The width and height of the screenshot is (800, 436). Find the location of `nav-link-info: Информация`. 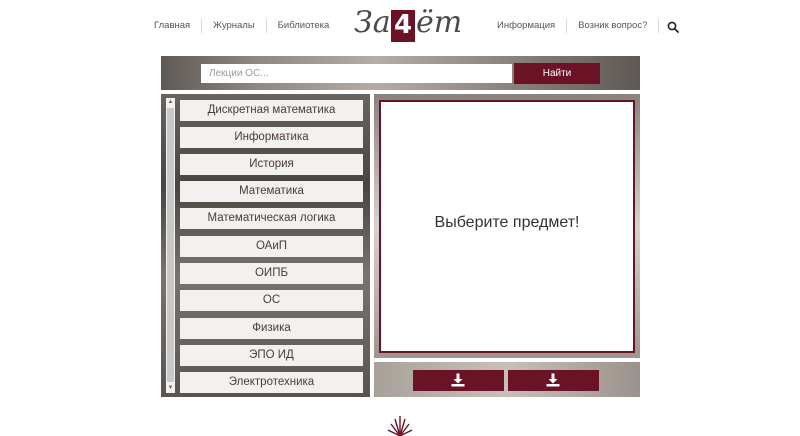

nav-link-info: Информация is located at coordinates (526, 26).